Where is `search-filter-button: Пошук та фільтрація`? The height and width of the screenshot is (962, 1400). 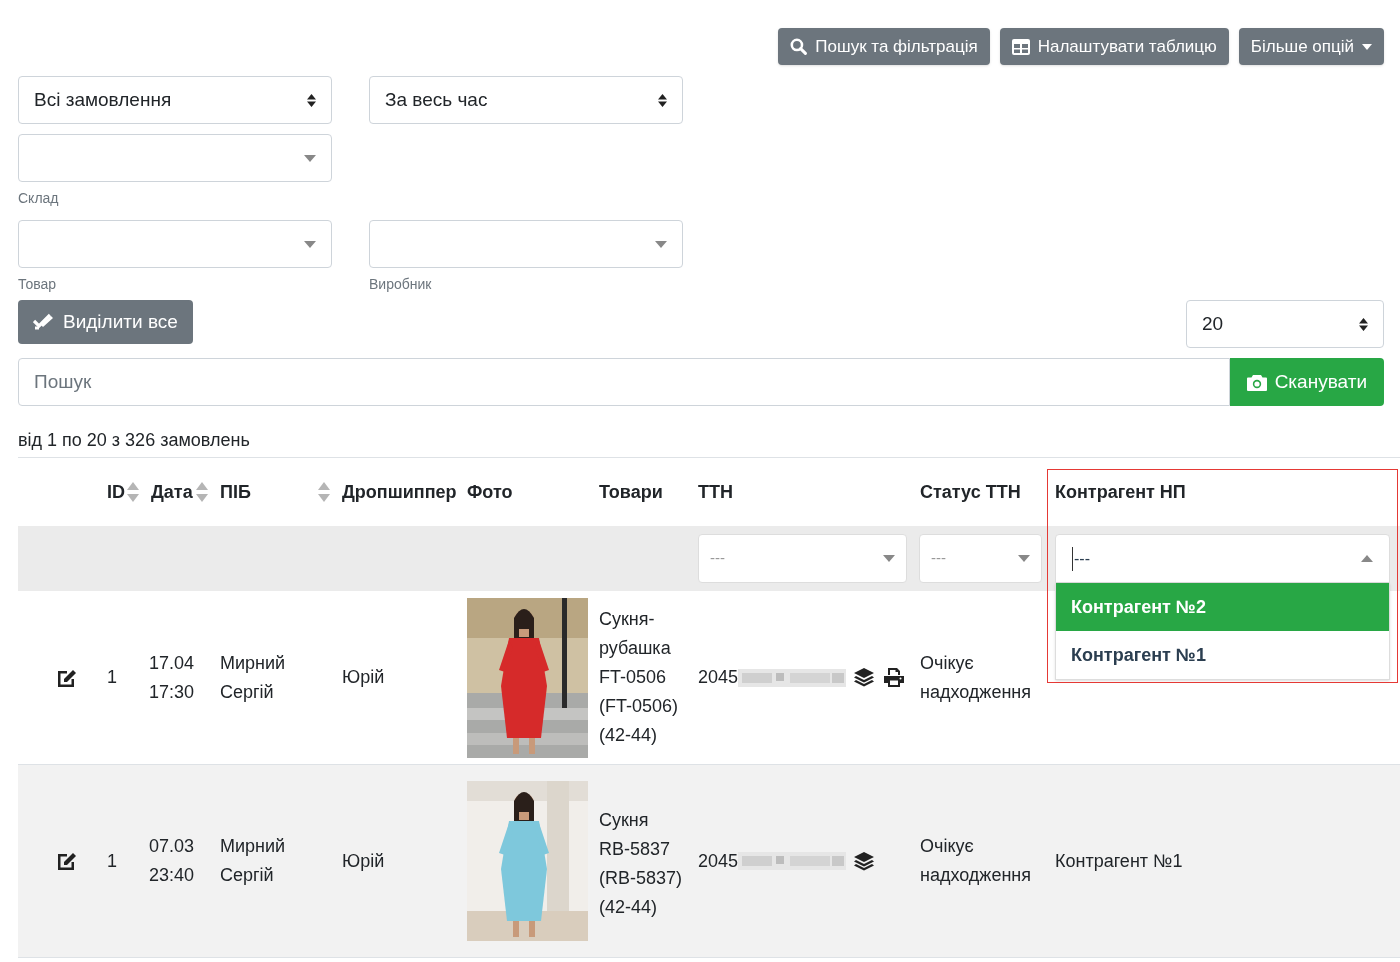
search-filter-button: Пошук та фільтрація is located at coordinates (884, 46).